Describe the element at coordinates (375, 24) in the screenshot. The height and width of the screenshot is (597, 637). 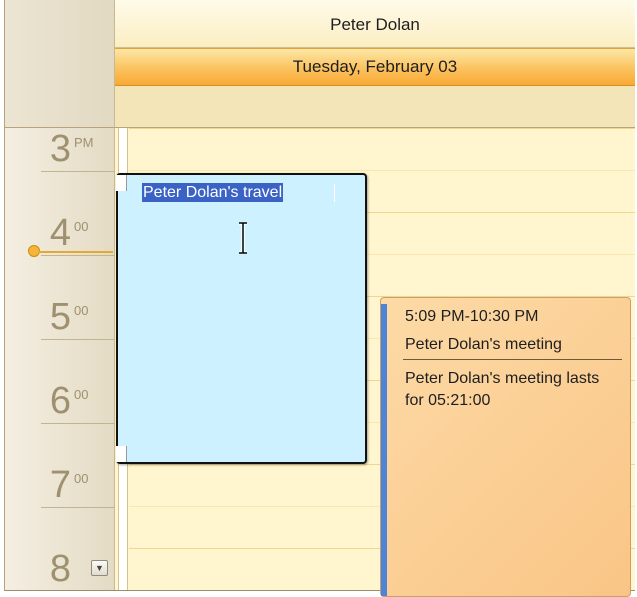
I see `resource-header: Peter Dolan` at that location.